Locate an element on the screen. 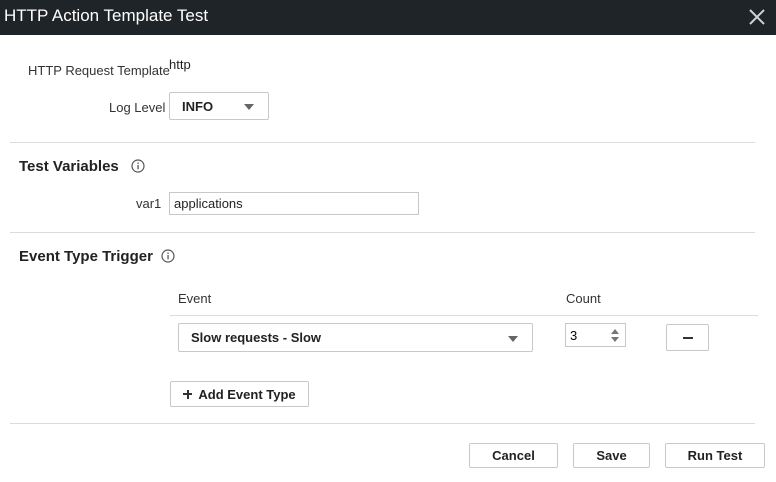  close-icon is located at coordinates (757, 17).